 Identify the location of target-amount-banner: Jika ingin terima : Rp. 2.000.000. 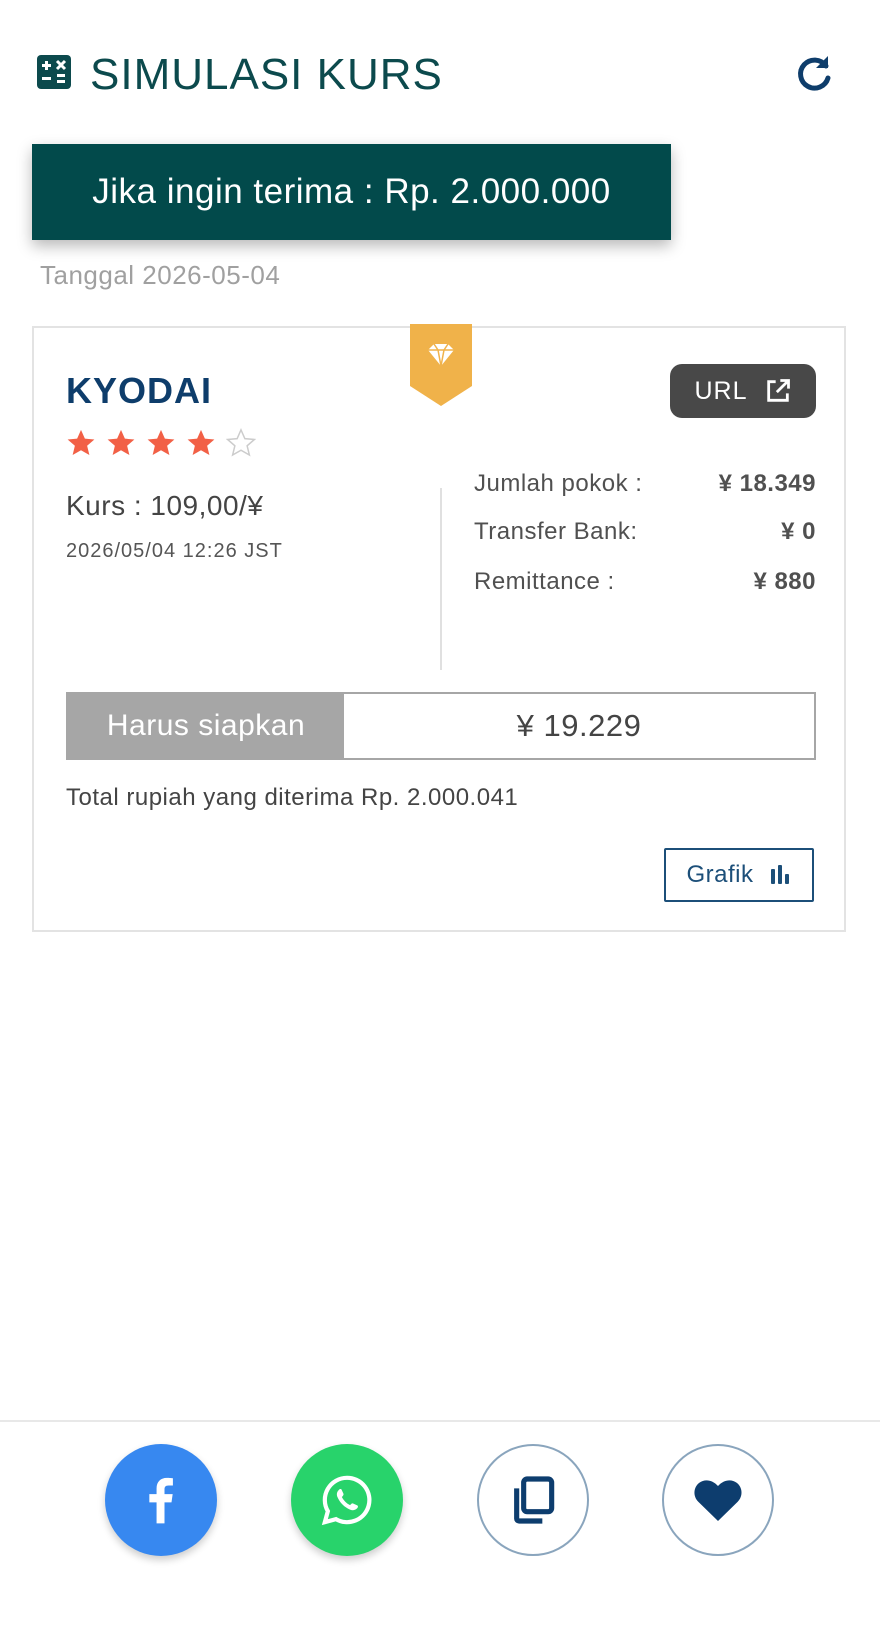
(351, 192).